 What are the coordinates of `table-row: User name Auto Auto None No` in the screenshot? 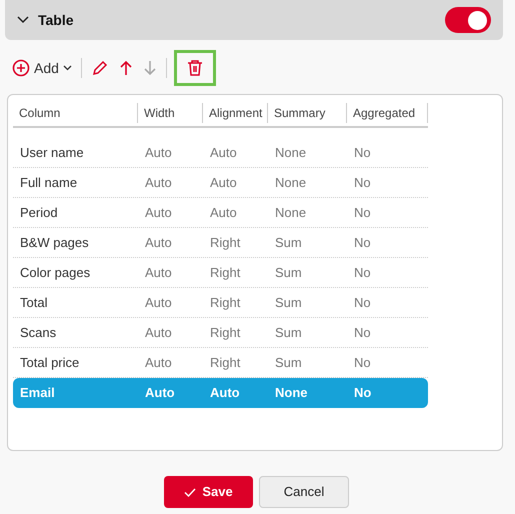 It's located at (220, 153).